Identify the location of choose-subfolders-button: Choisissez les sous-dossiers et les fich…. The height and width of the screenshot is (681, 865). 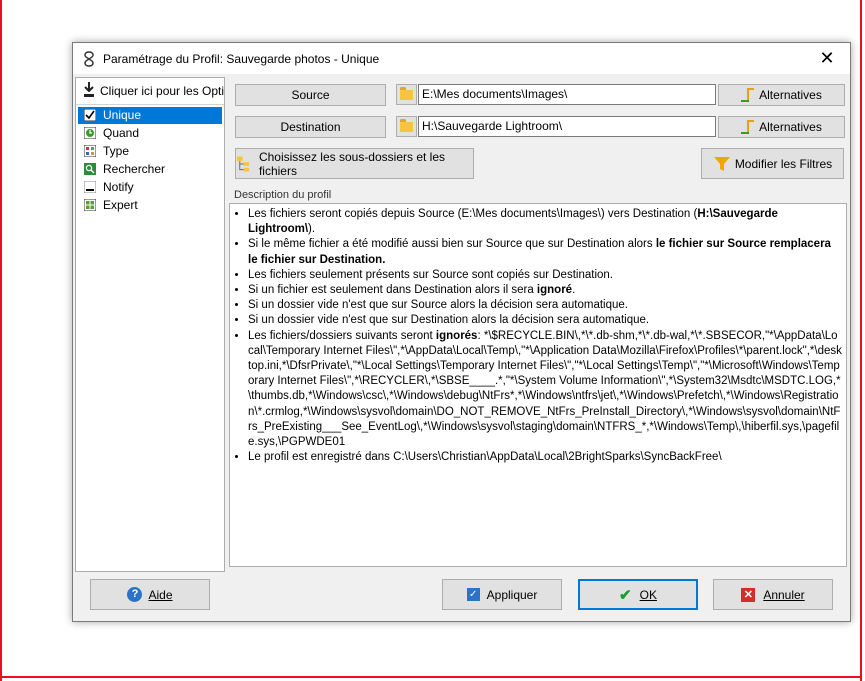
(354, 163).